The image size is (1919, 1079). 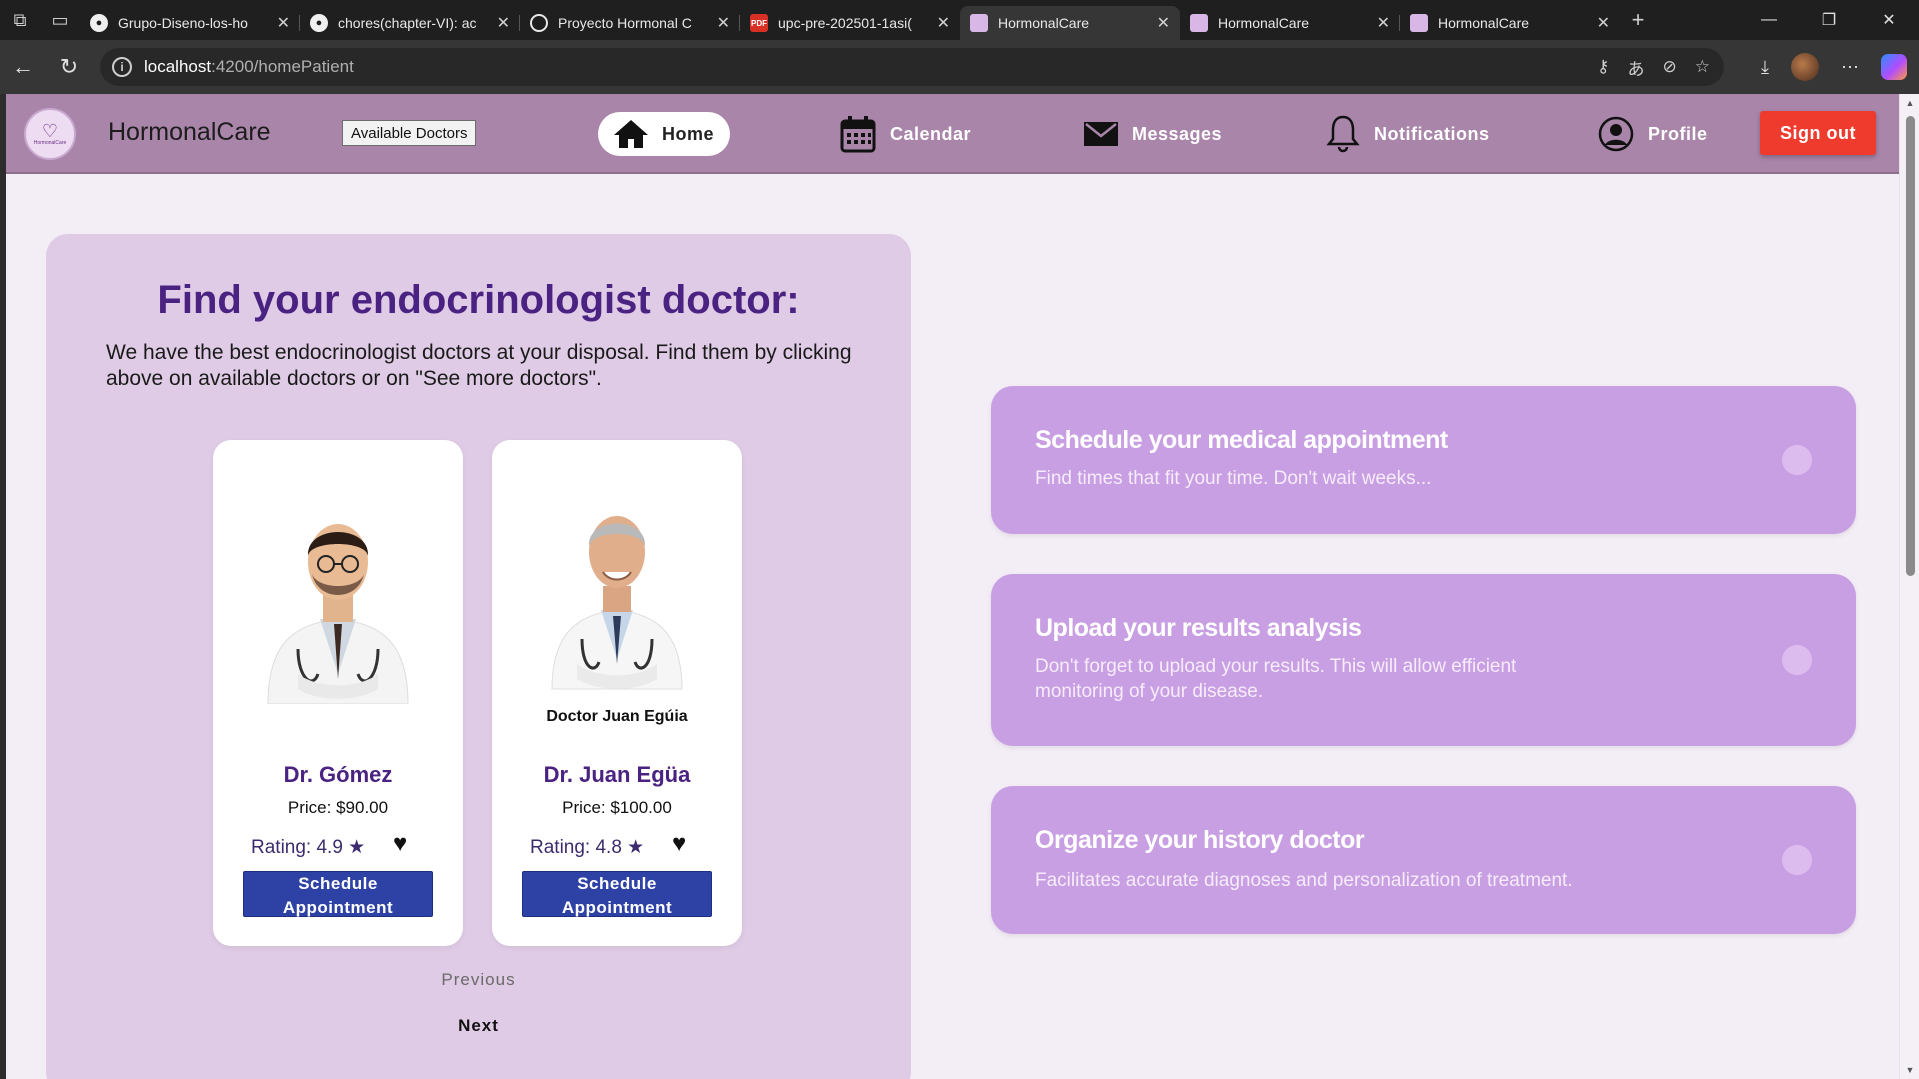 What do you see at coordinates (1818, 133) in the screenshot?
I see `sign-out-button: Sign out` at bounding box center [1818, 133].